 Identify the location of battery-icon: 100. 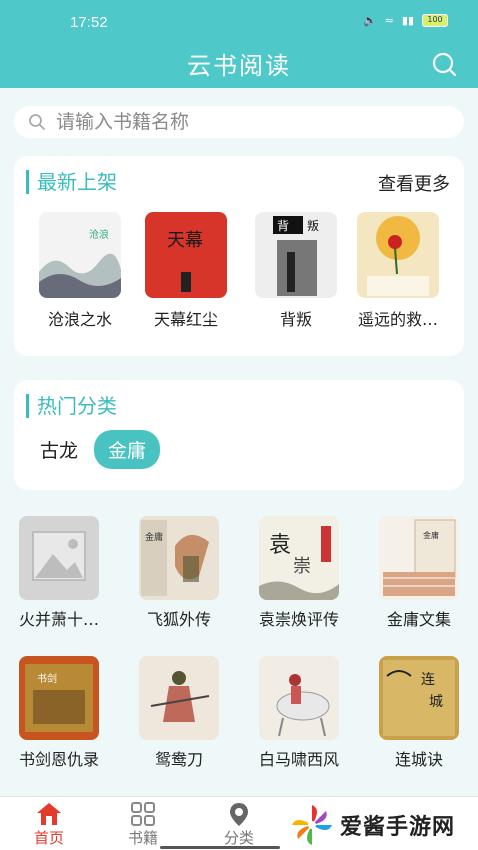
(435, 20).